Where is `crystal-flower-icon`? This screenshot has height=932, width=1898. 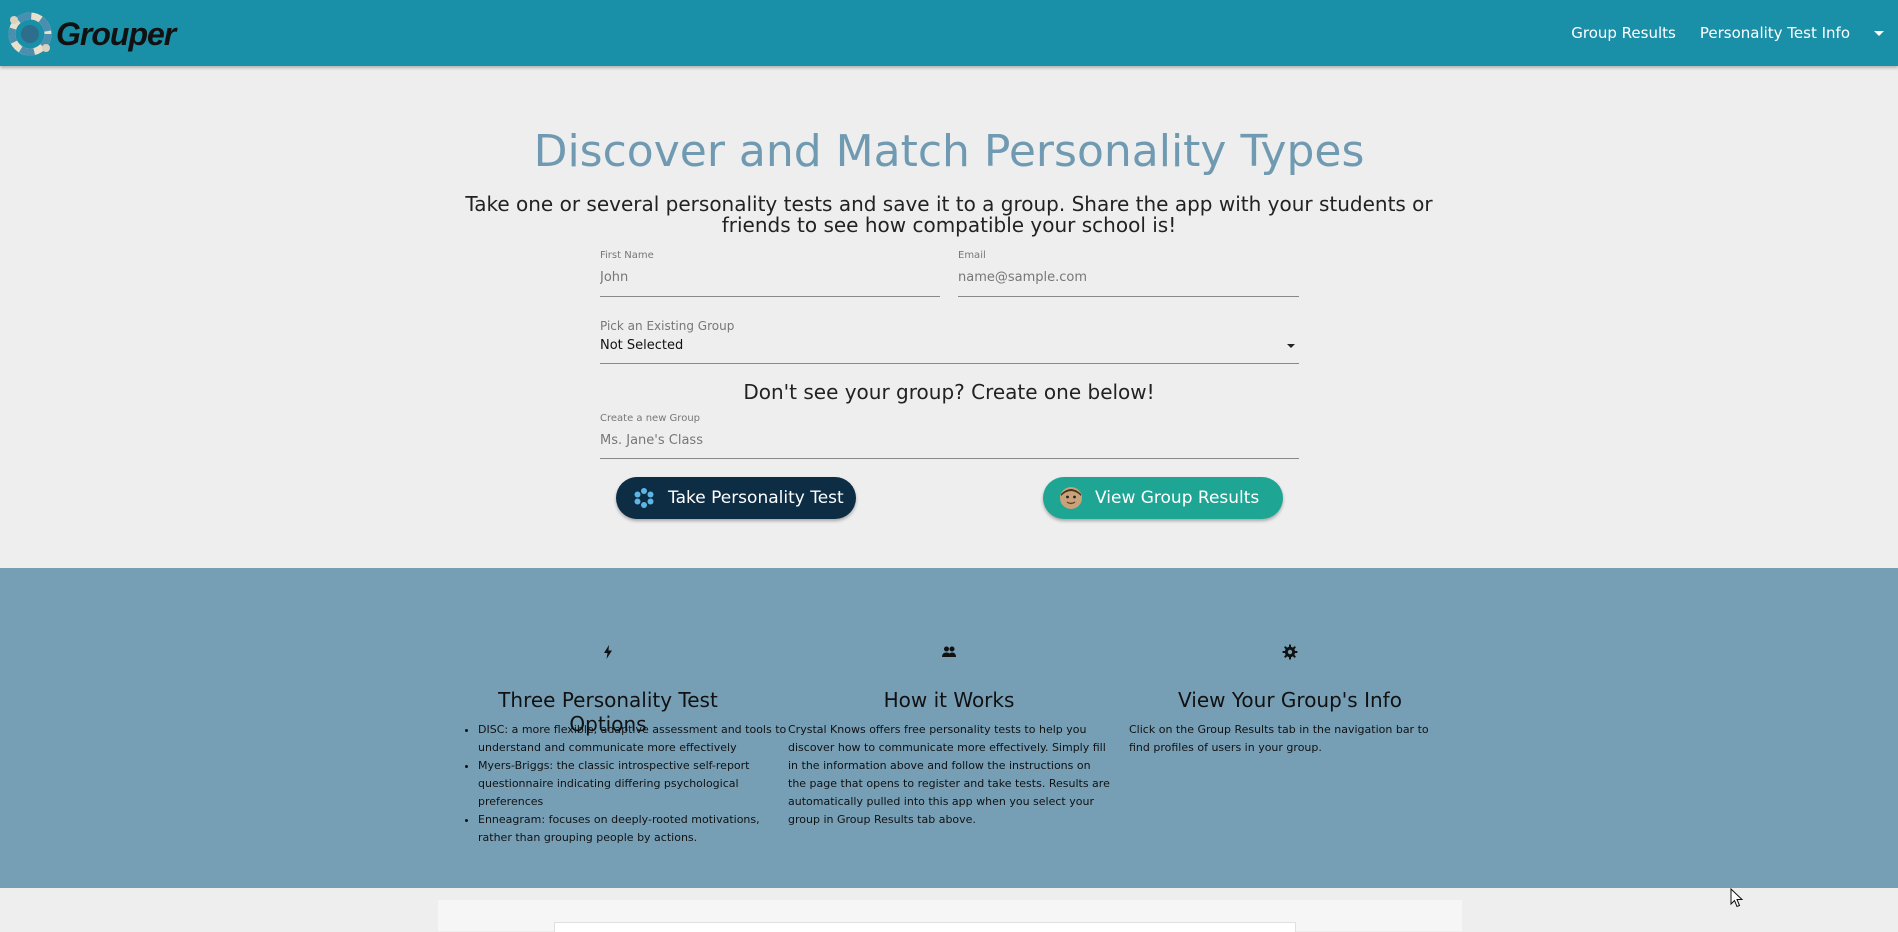
crystal-flower-icon is located at coordinates (644, 498).